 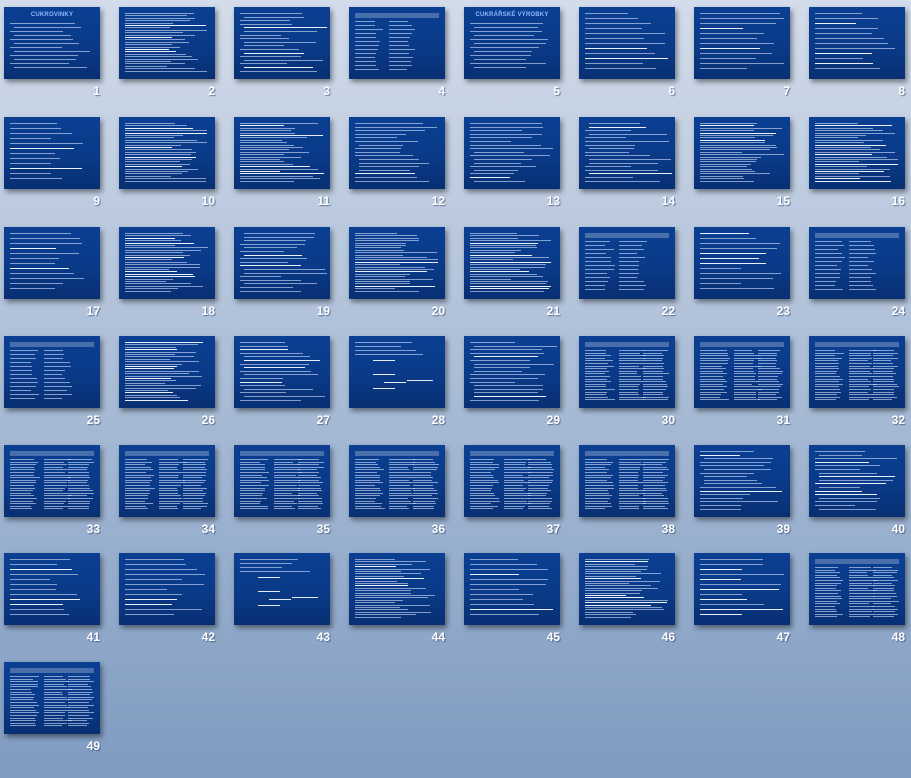 I want to click on slide-thumbnail-35: 35, so click(x=283, y=493).